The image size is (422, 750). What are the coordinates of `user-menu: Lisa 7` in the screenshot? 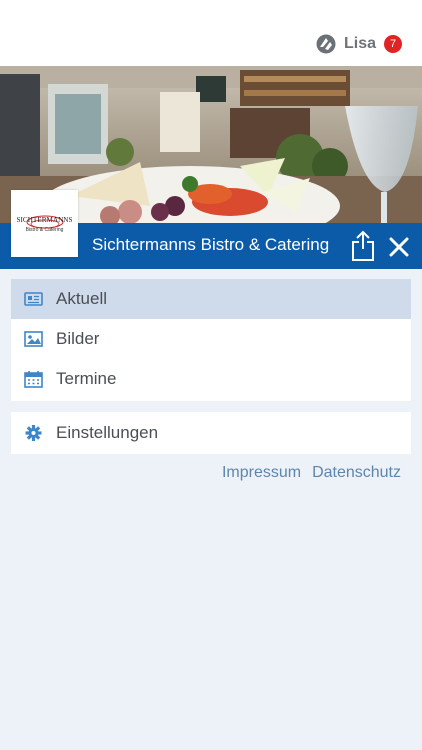 It's located at (359, 44).